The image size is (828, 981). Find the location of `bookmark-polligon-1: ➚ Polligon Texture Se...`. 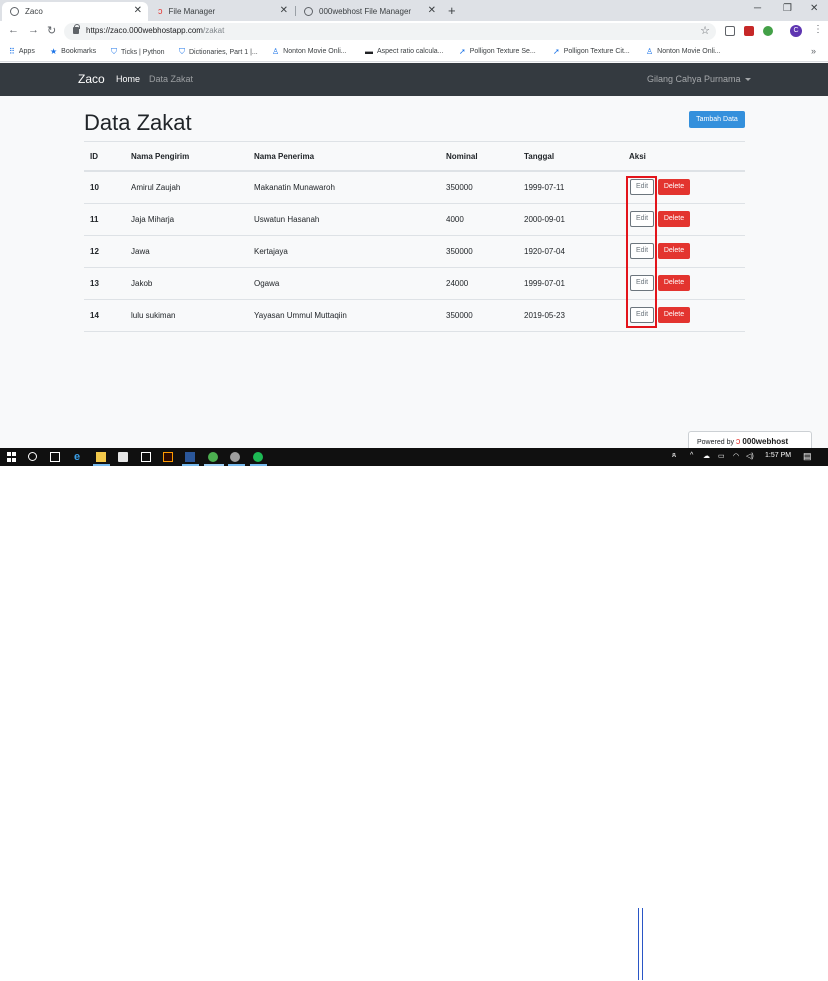

bookmark-polligon-1: ➚ Polligon Texture Se... is located at coordinates (497, 51).